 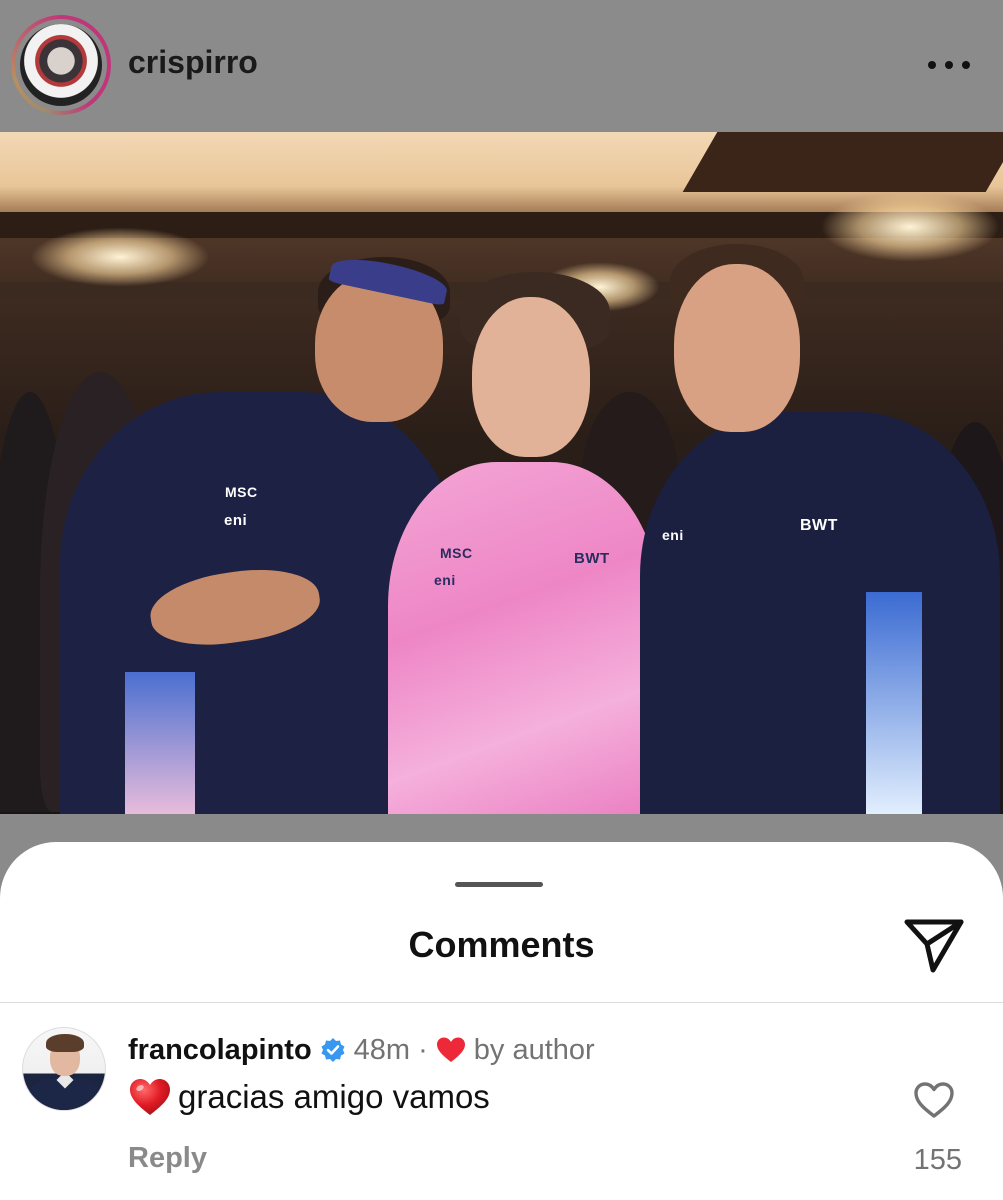 I want to click on comment-text: gracias amigo vamos, so click(x=334, y=1096).